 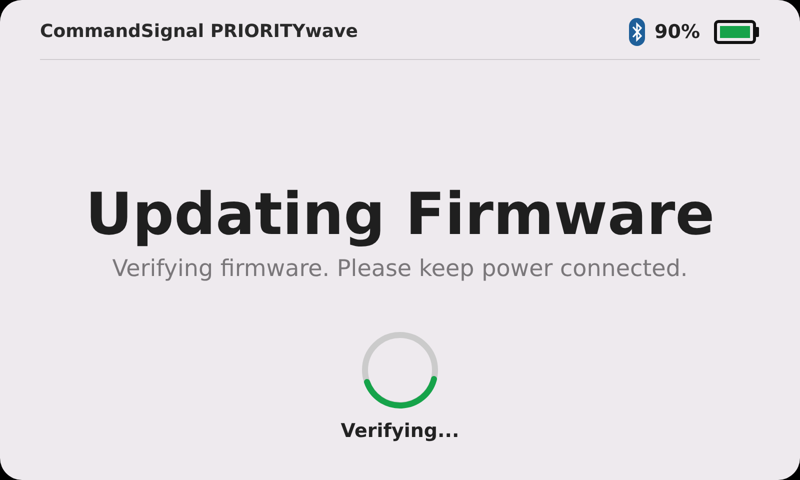 I want to click on battery-percentage: 90%, so click(x=677, y=31).